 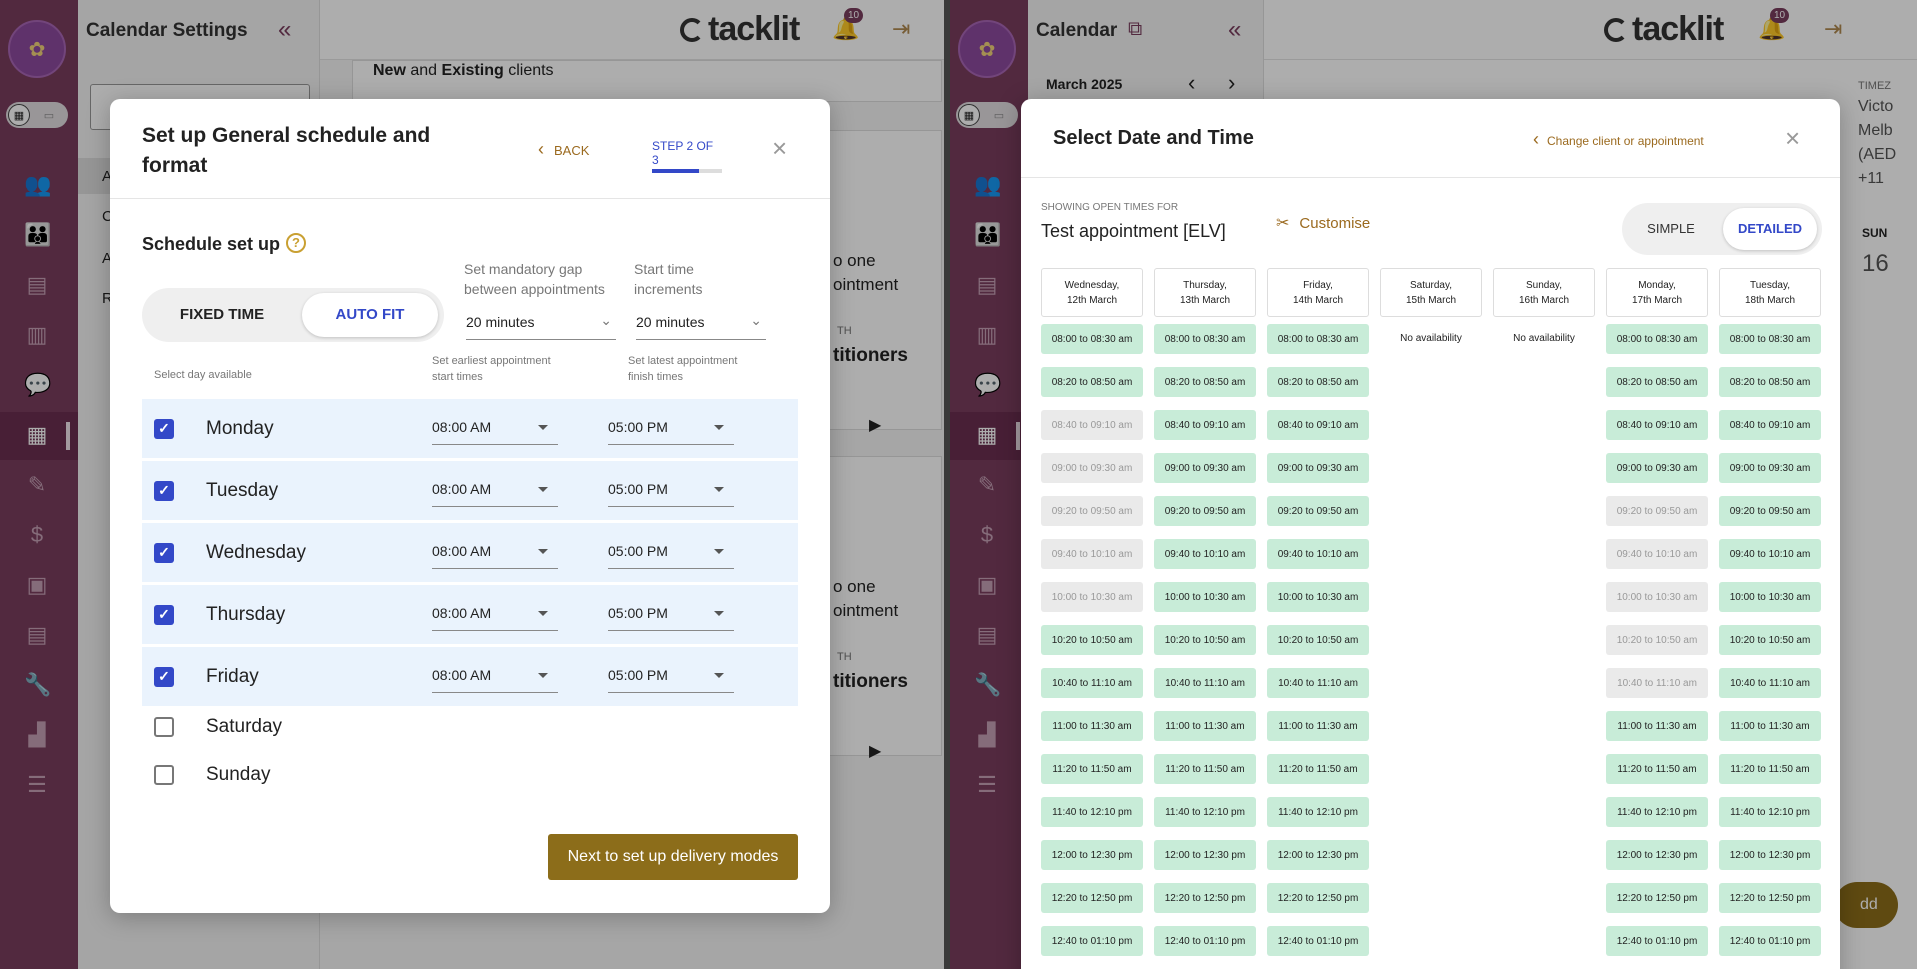 What do you see at coordinates (1318, 300) in the screenshot?
I see `column-date: 14th March` at bounding box center [1318, 300].